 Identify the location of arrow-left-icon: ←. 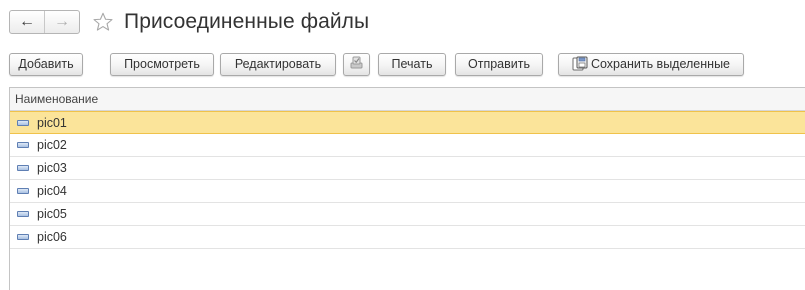
(27, 21).